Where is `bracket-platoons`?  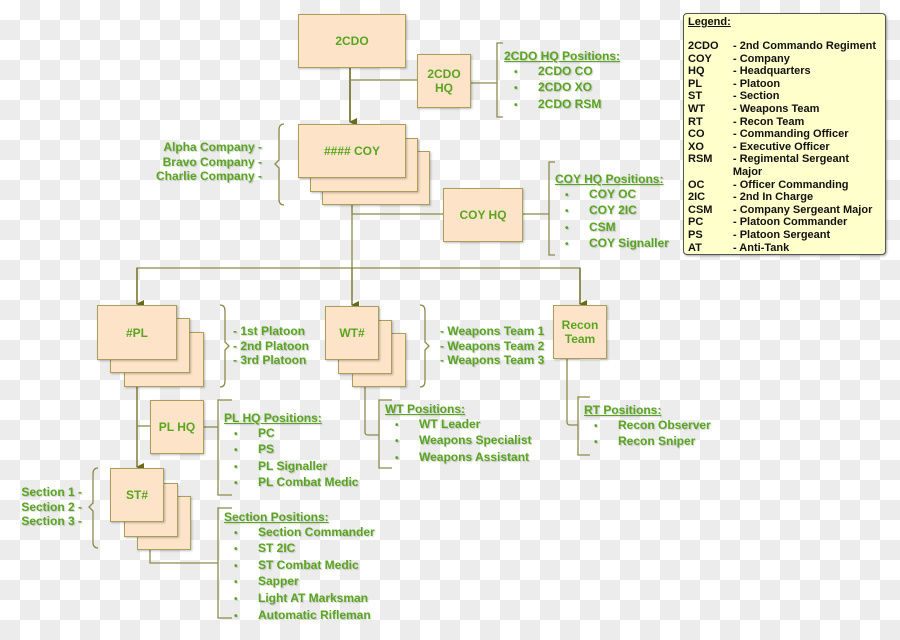 bracket-platoons is located at coordinates (224, 346).